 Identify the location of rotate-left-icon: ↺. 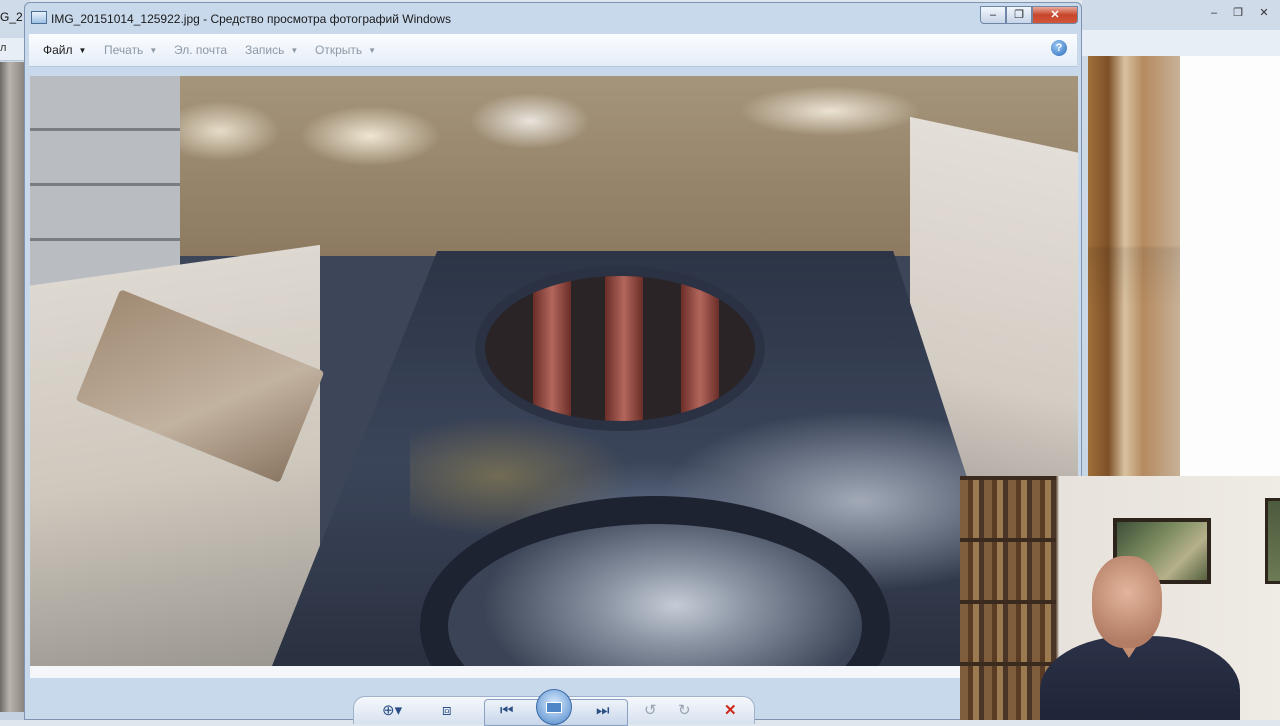
(650, 711).